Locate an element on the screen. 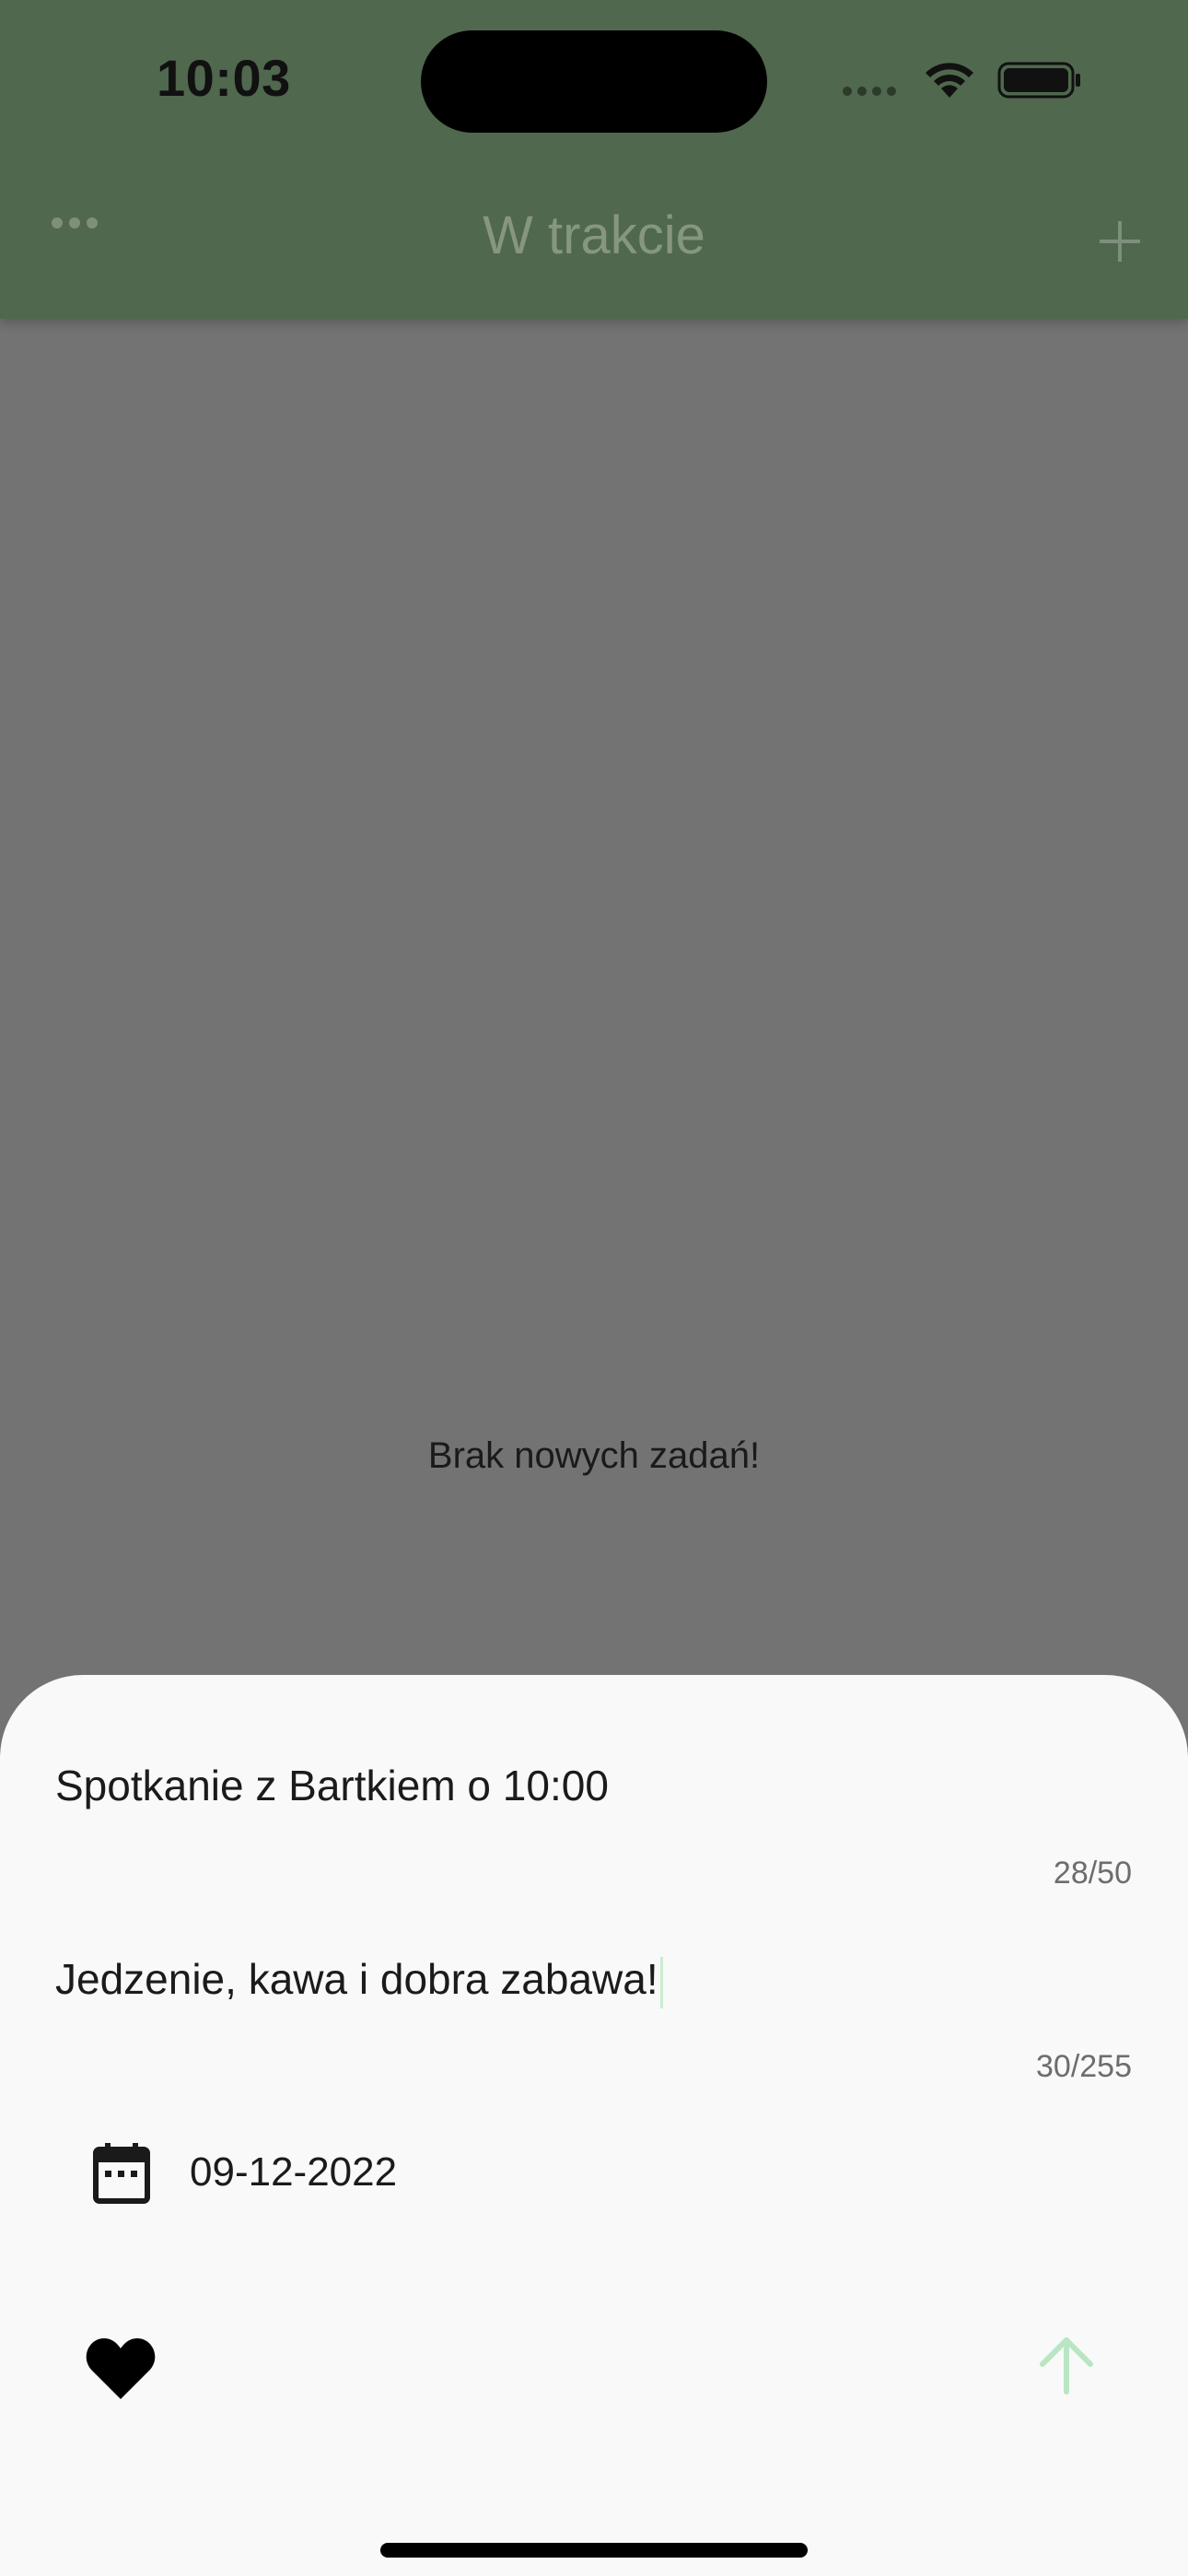 The image size is (1188, 2576). cellular-signal-icon is located at coordinates (869, 91).